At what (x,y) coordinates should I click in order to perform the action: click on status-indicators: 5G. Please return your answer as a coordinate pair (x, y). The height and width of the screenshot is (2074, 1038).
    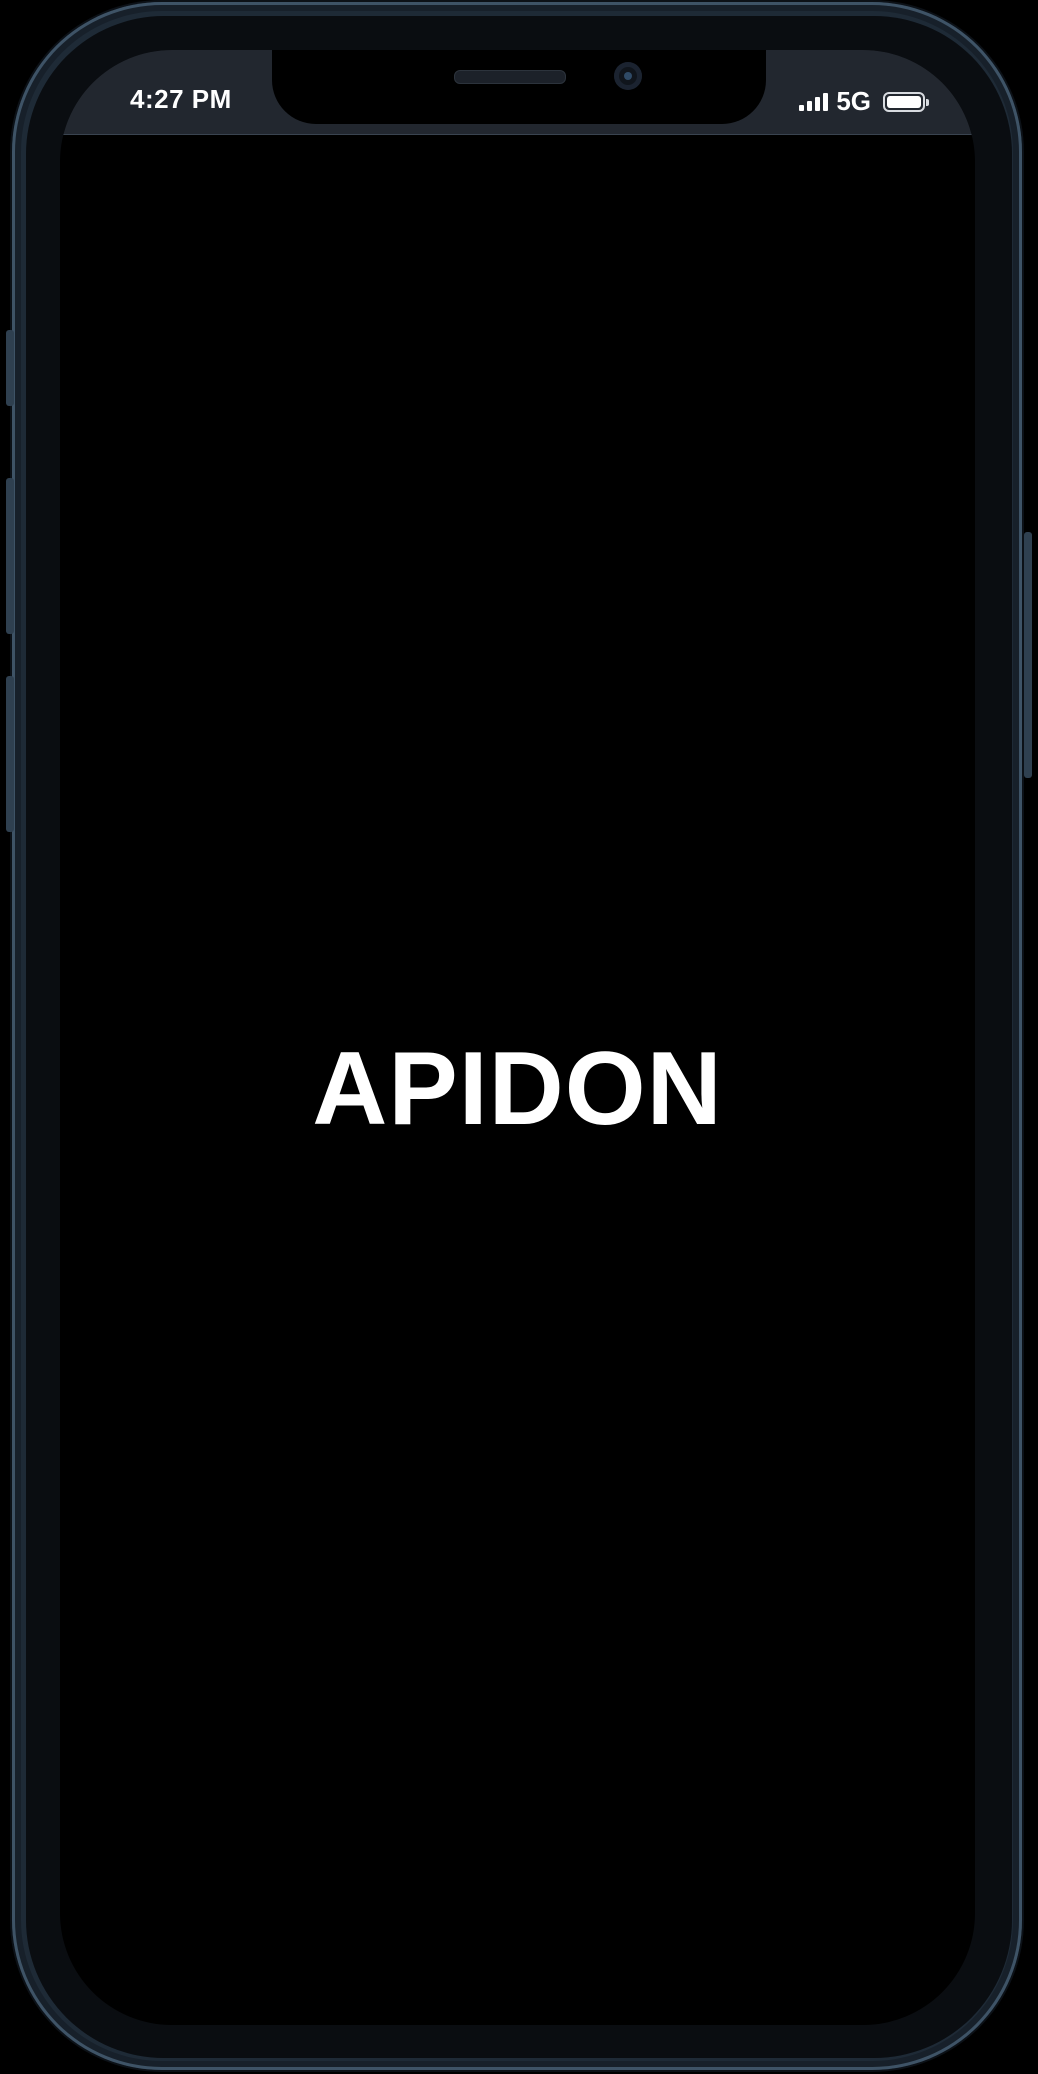
    Looking at the image, I should click on (864, 101).